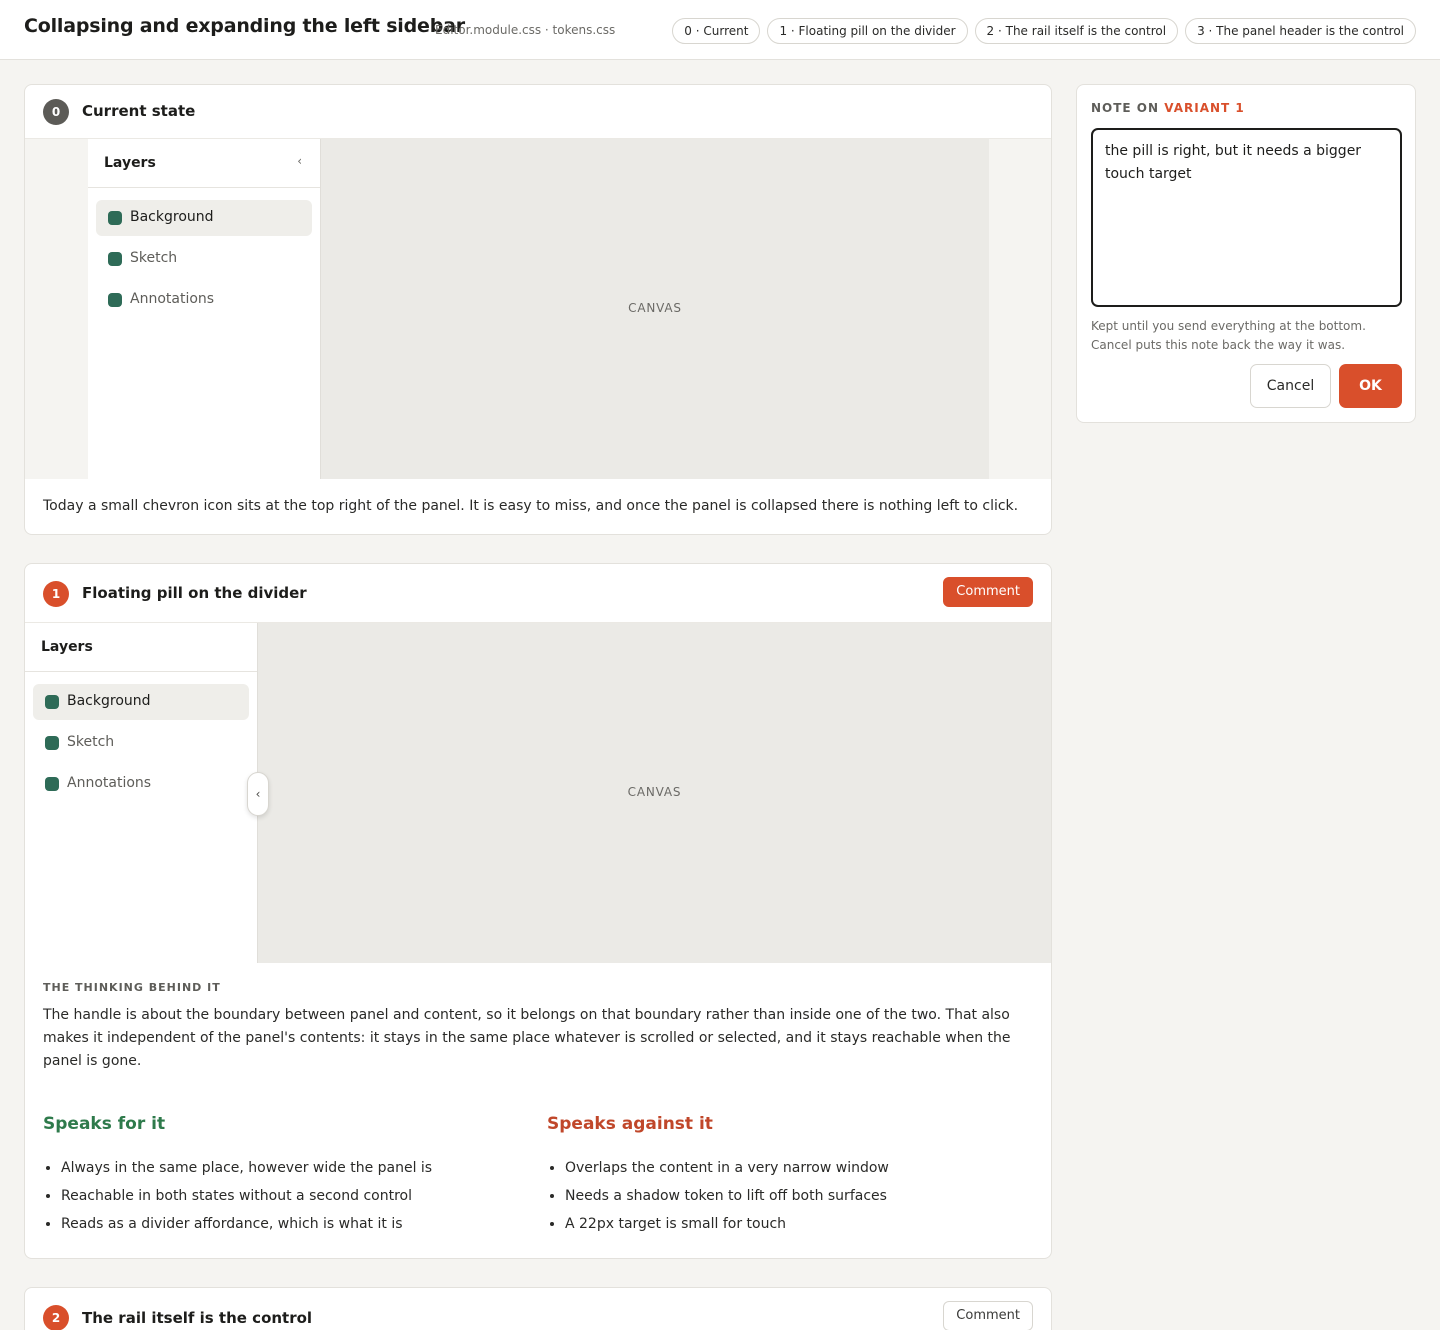 The height and width of the screenshot is (1330, 1440). Describe the element at coordinates (139, 111) in the screenshot. I see `variant-title: Current state` at that location.